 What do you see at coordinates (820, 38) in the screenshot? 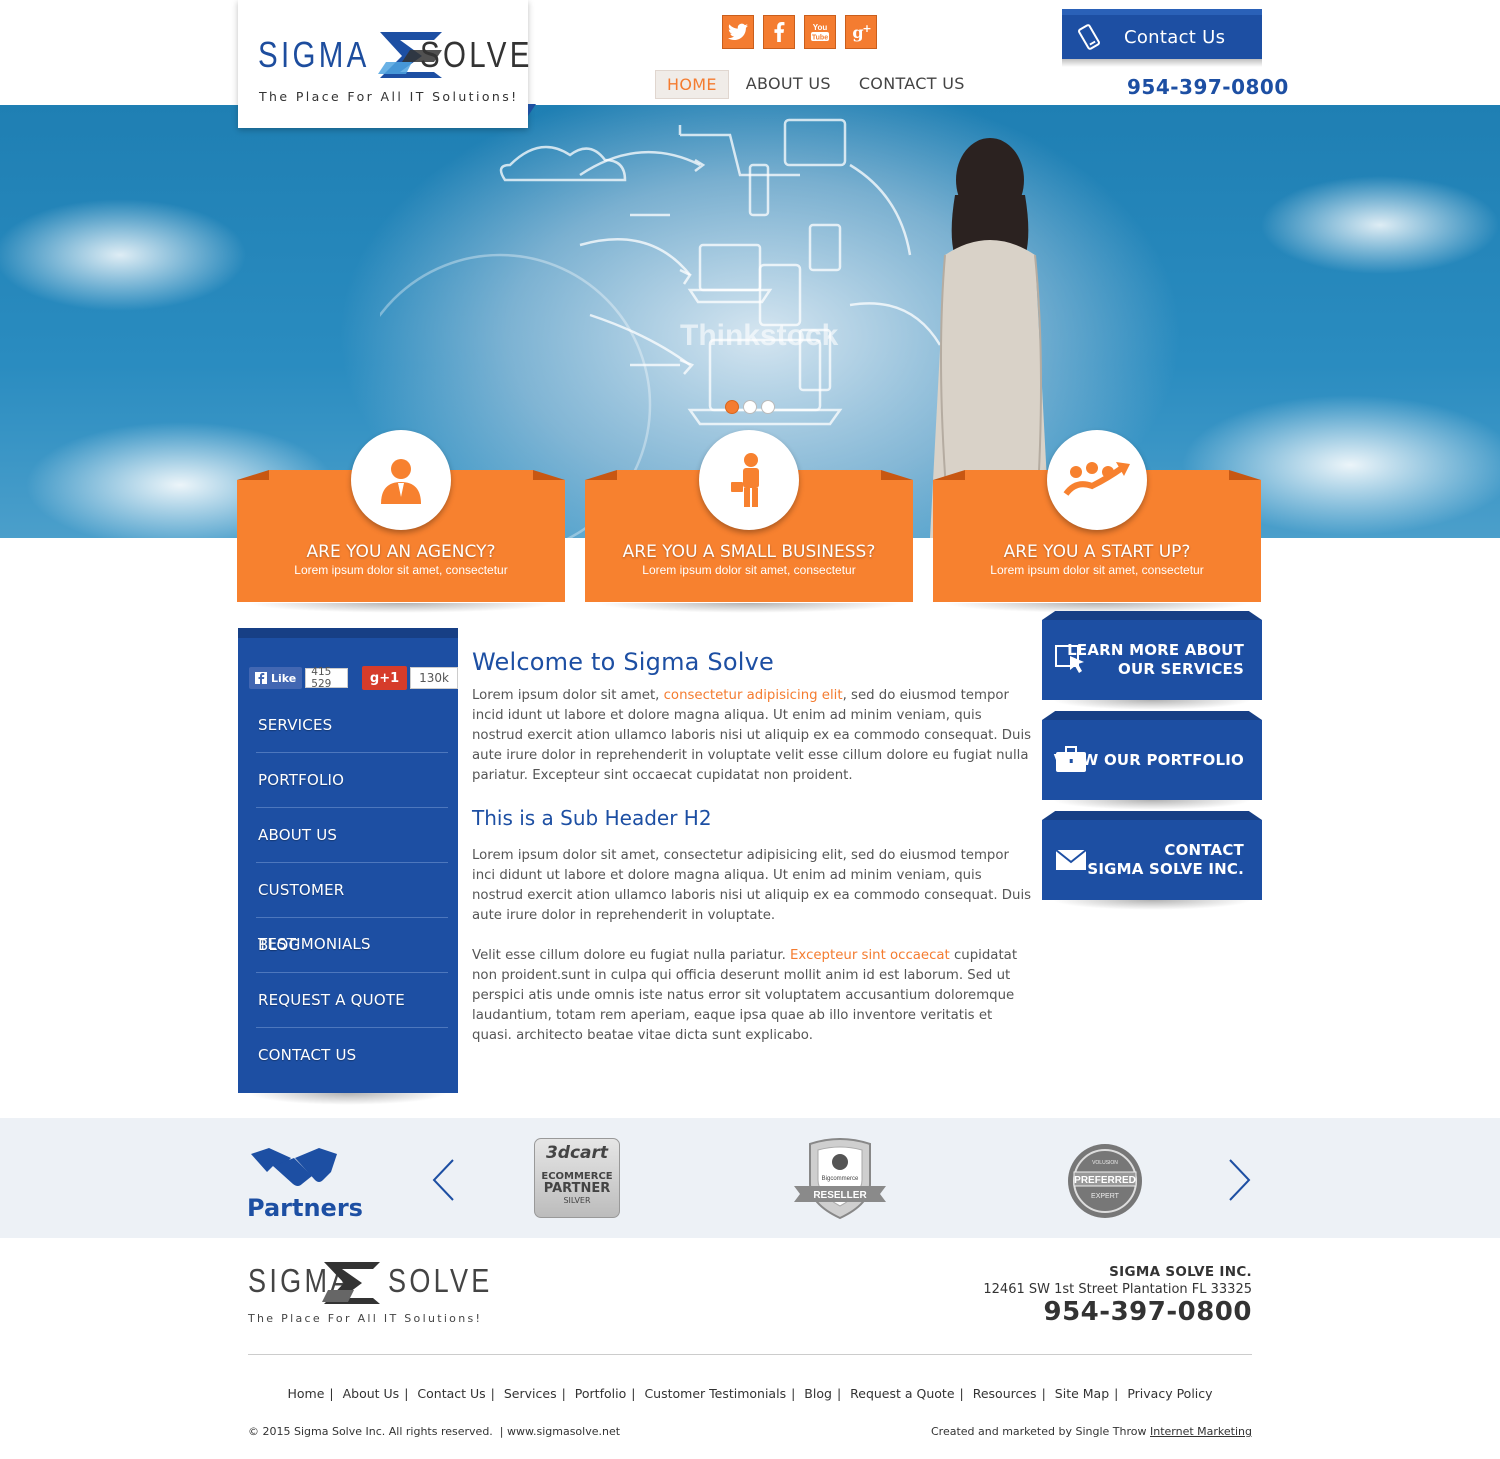
I see `svg-text: Tube` at bounding box center [820, 38].